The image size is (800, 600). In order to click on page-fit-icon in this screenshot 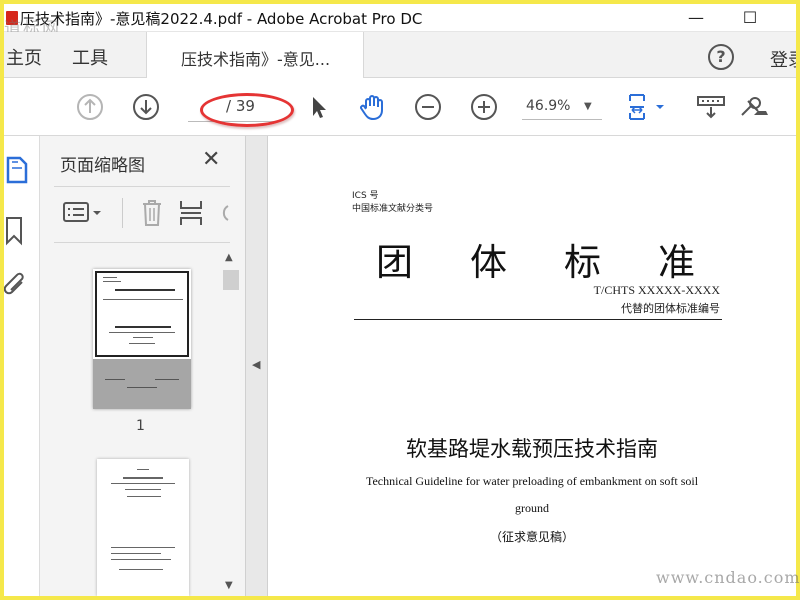, I will do `click(648, 107)`.